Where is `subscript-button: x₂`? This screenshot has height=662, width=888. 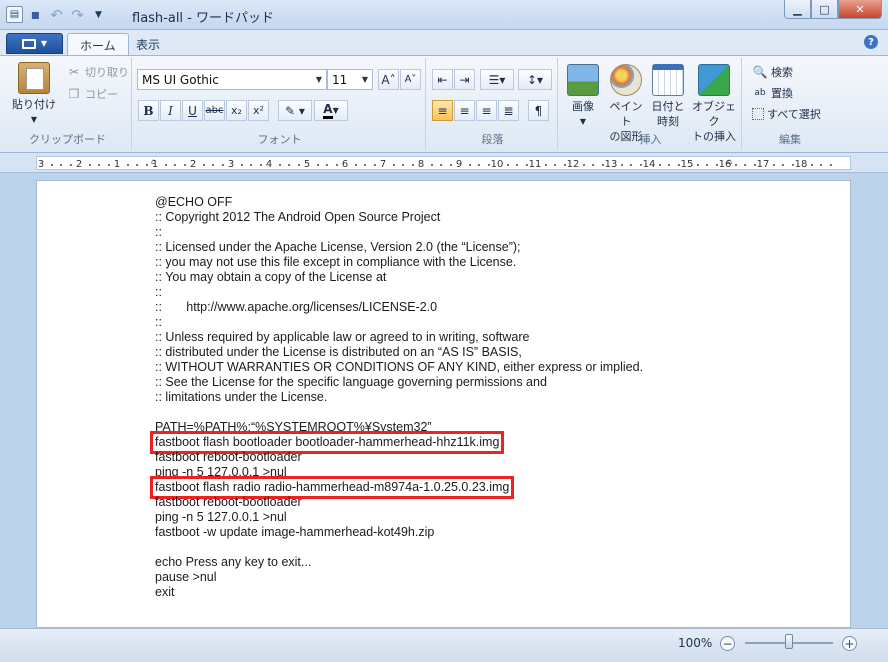 subscript-button: x₂ is located at coordinates (236, 110).